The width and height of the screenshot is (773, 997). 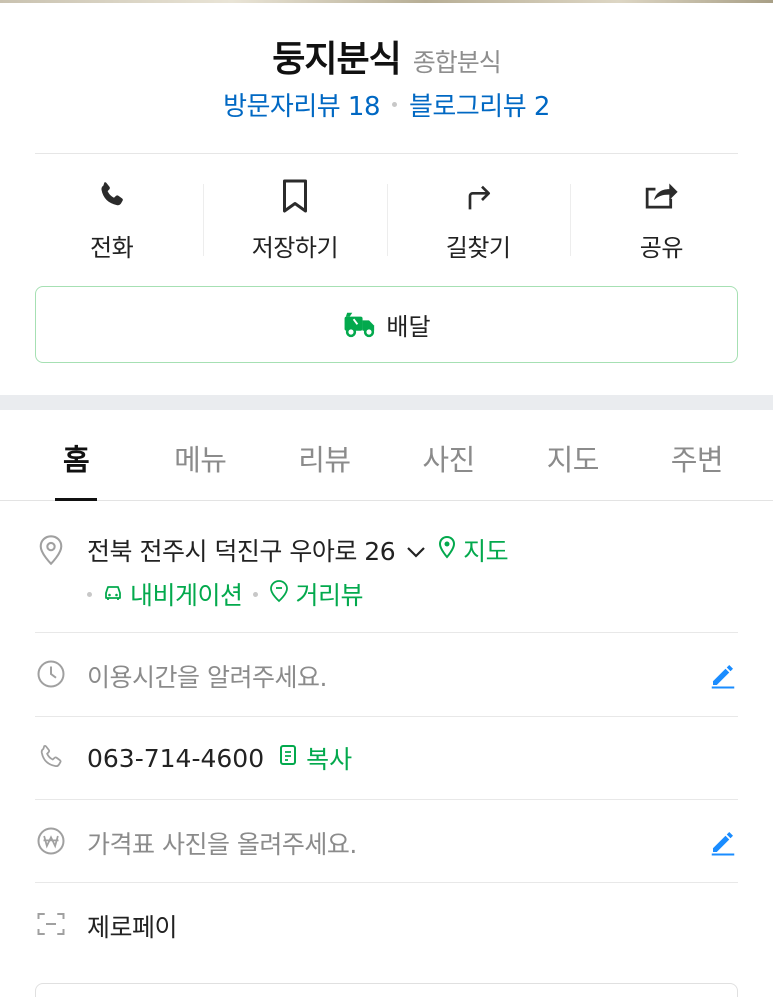 I want to click on tab-bar: 홈 메뉴 리뷰 사진 지도 주변, so click(x=386, y=455).